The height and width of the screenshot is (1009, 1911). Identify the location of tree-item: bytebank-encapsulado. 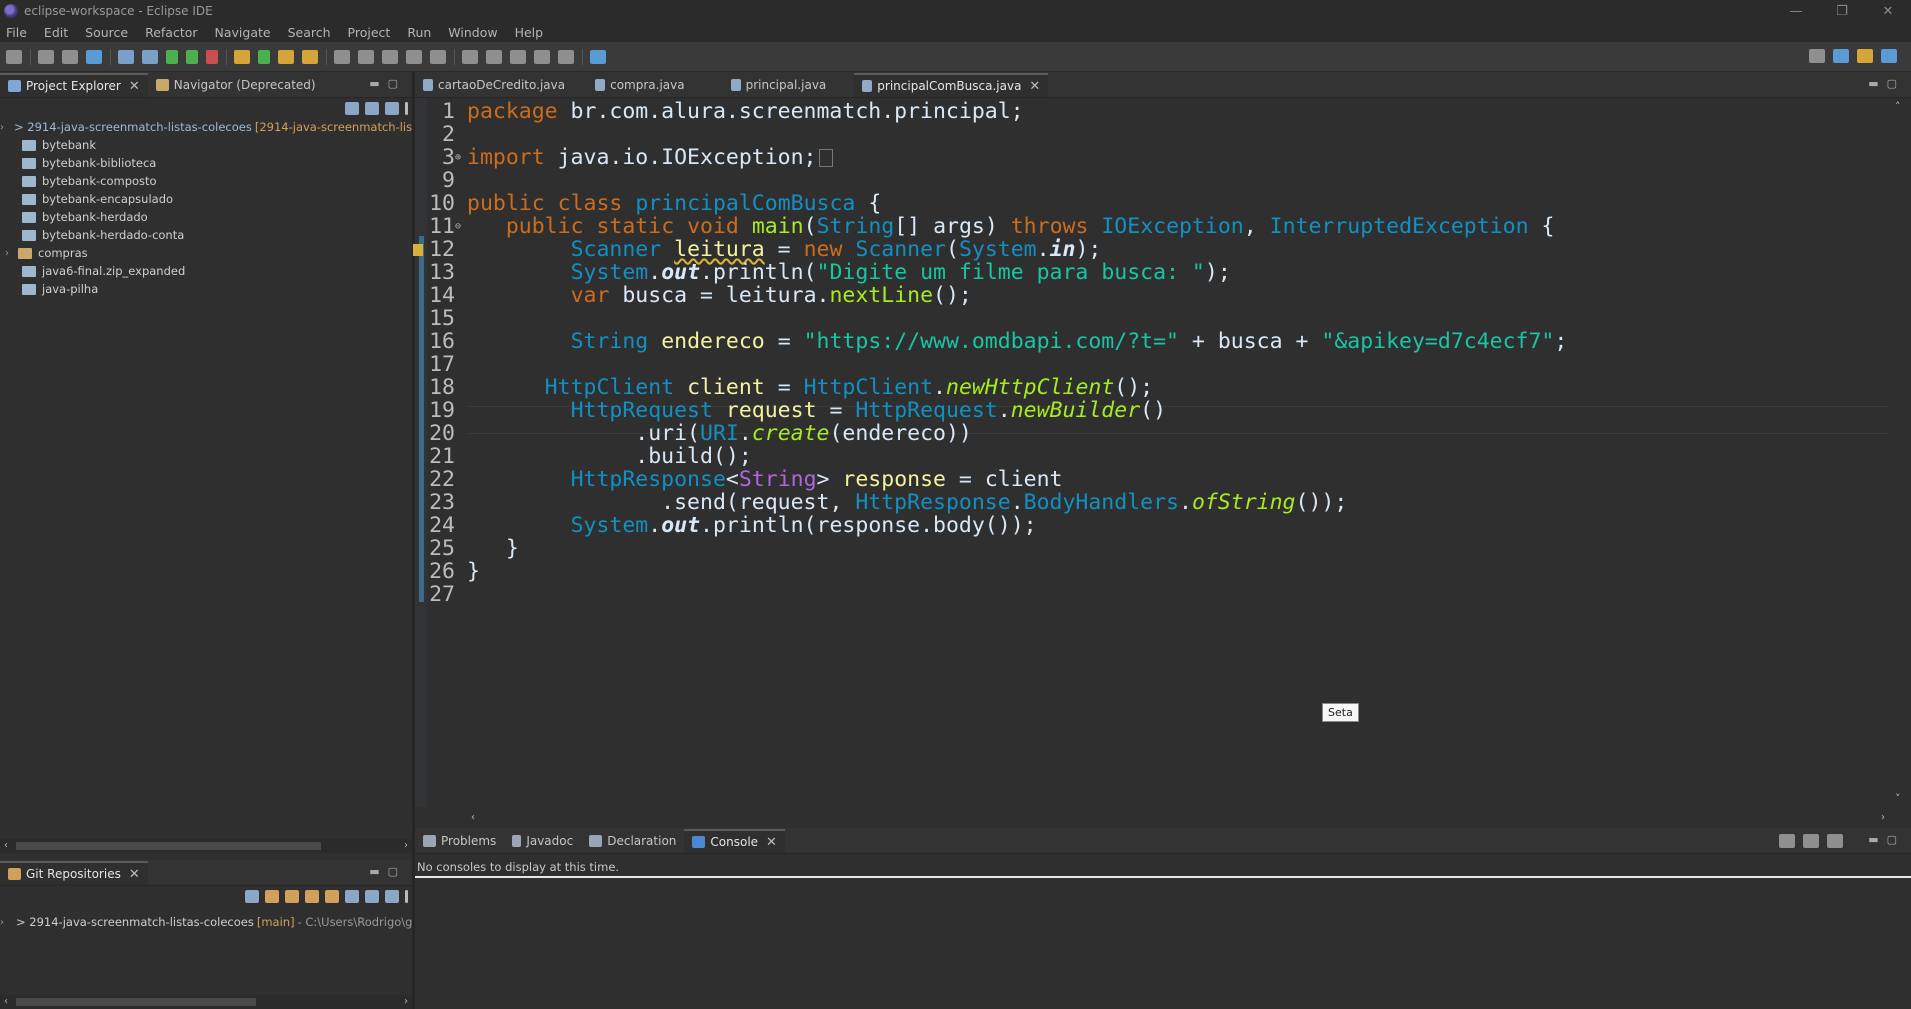
(206, 199).